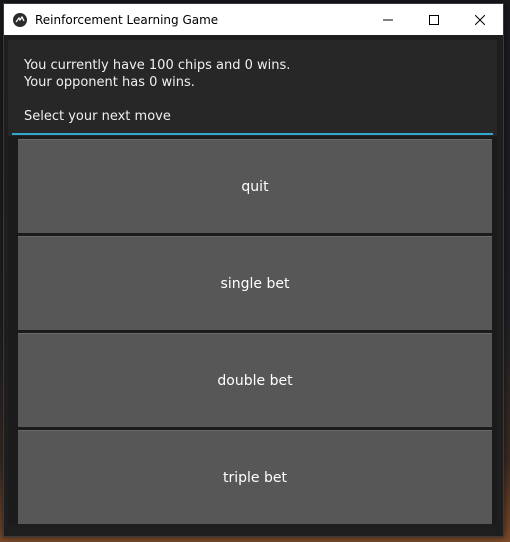 This screenshot has width=510, height=542. Describe the element at coordinates (253, 19) in the screenshot. I see `title-bar: Reinforcement Learning Game` at that location.